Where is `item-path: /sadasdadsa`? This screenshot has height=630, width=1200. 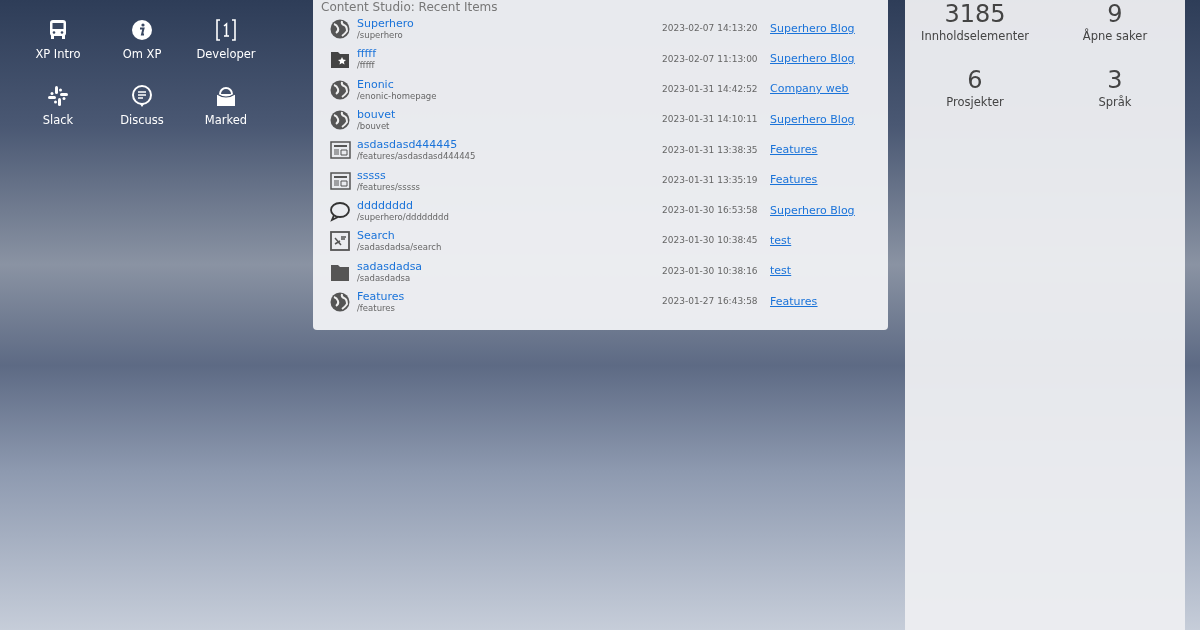 item-path: /sadasdadsa is located at coordinates (384, 278).